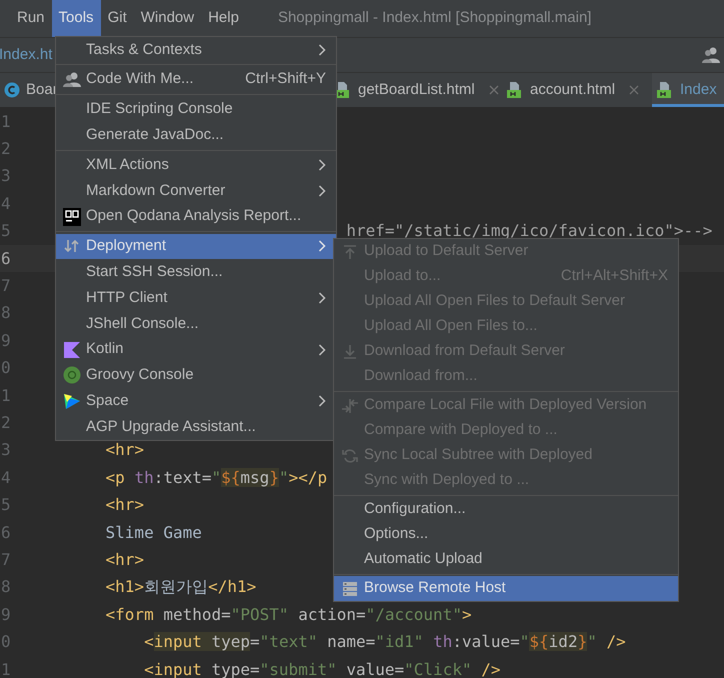  I want to click on code-line: <h1>회원가입</h1>, so click(180, 587).